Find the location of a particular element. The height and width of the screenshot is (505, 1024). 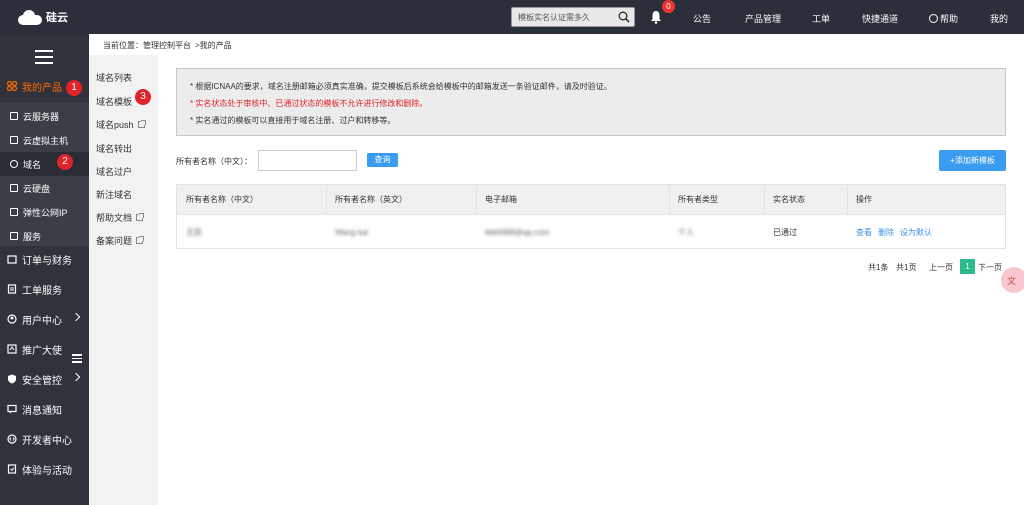

search-icon is located at coordinates (624, 17).